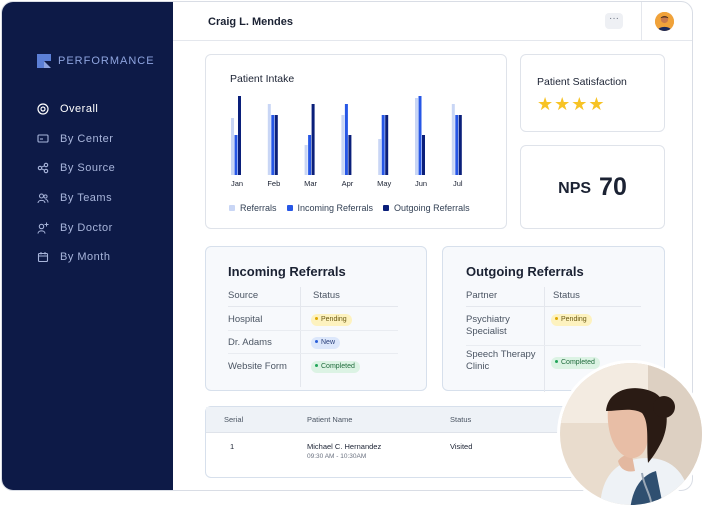  Describe the element at coordinates (582, 82) in the screenshot. I see `patient-satisfaction-title: Patient Satisfaction` at that location.